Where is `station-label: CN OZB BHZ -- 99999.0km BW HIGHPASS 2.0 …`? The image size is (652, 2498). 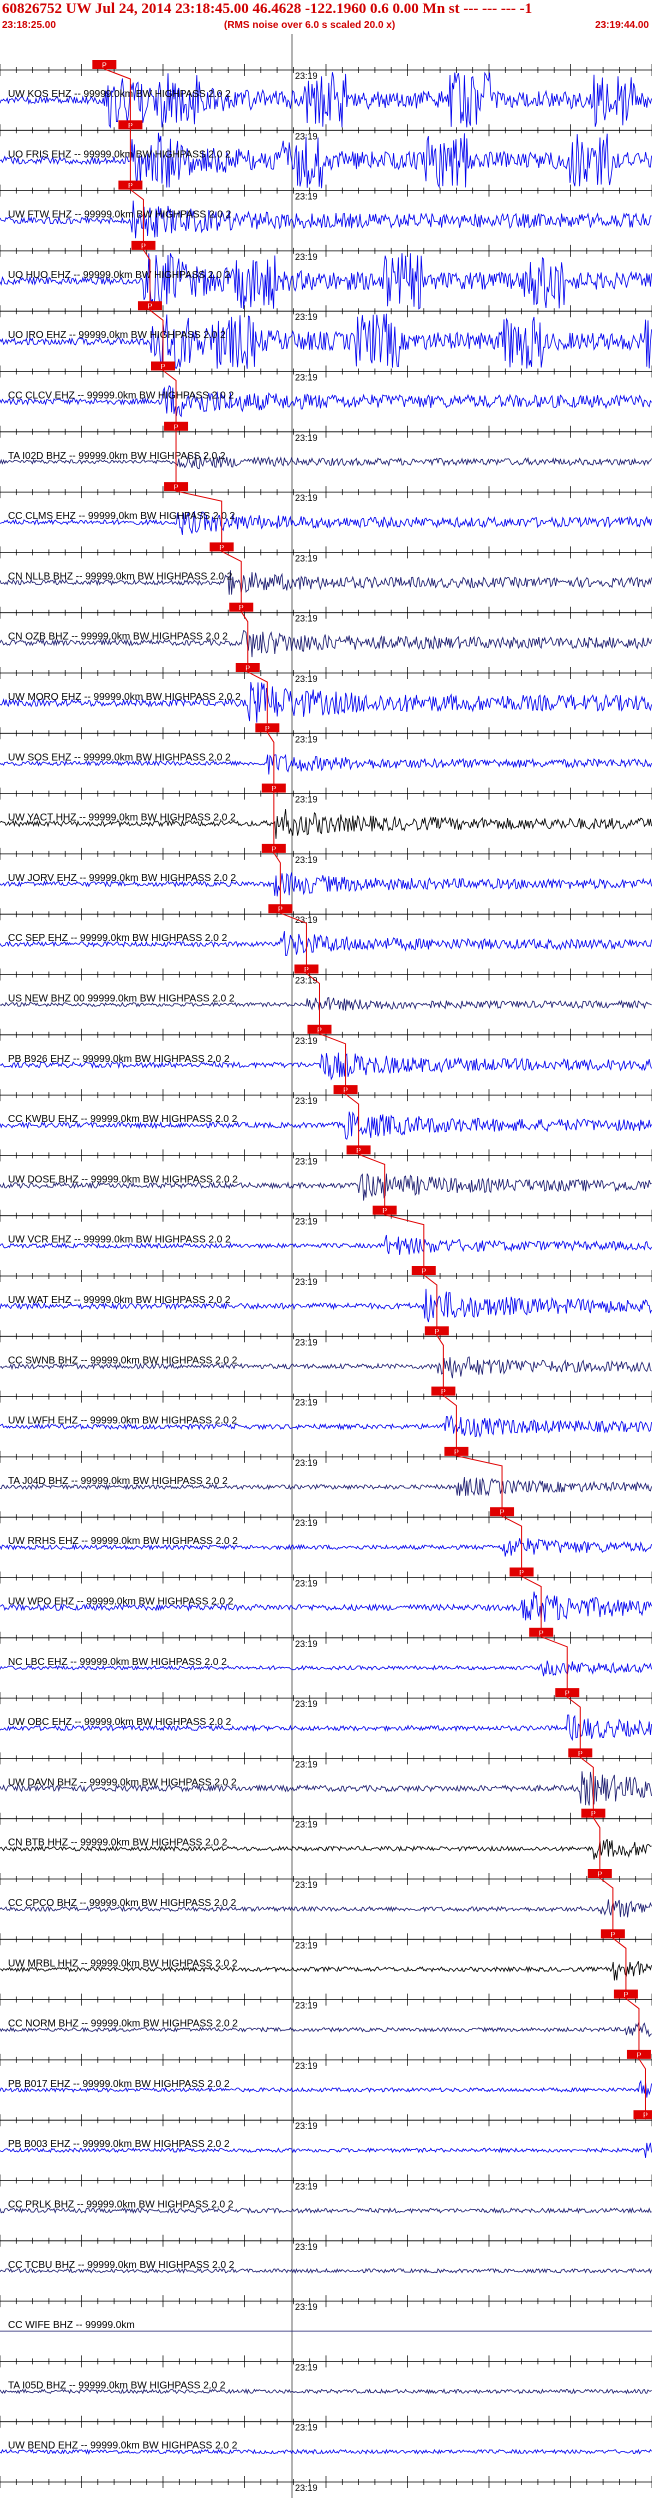 station-label: CN OZB BHZ -- 99999.0km BW HIGHPASS 2.0 … is located at coordinates (118, 637).